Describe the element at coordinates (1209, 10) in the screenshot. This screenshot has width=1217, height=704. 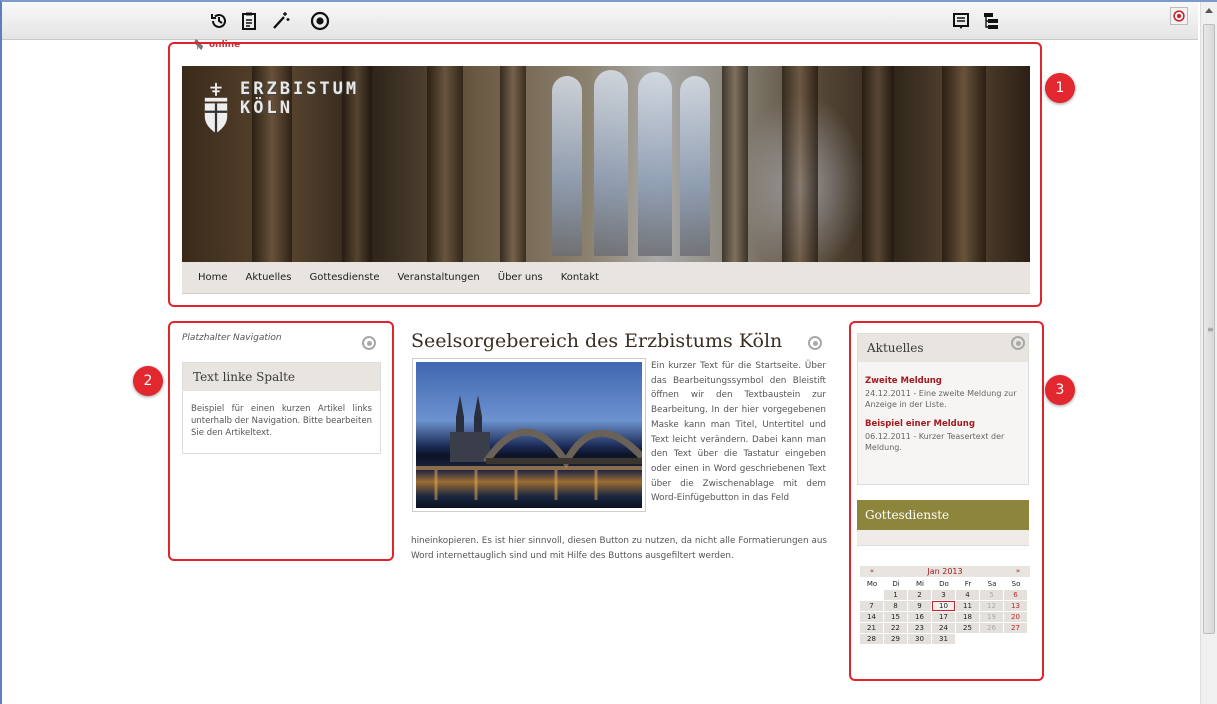
I see `scroll-up-arrow-icon` at that location.